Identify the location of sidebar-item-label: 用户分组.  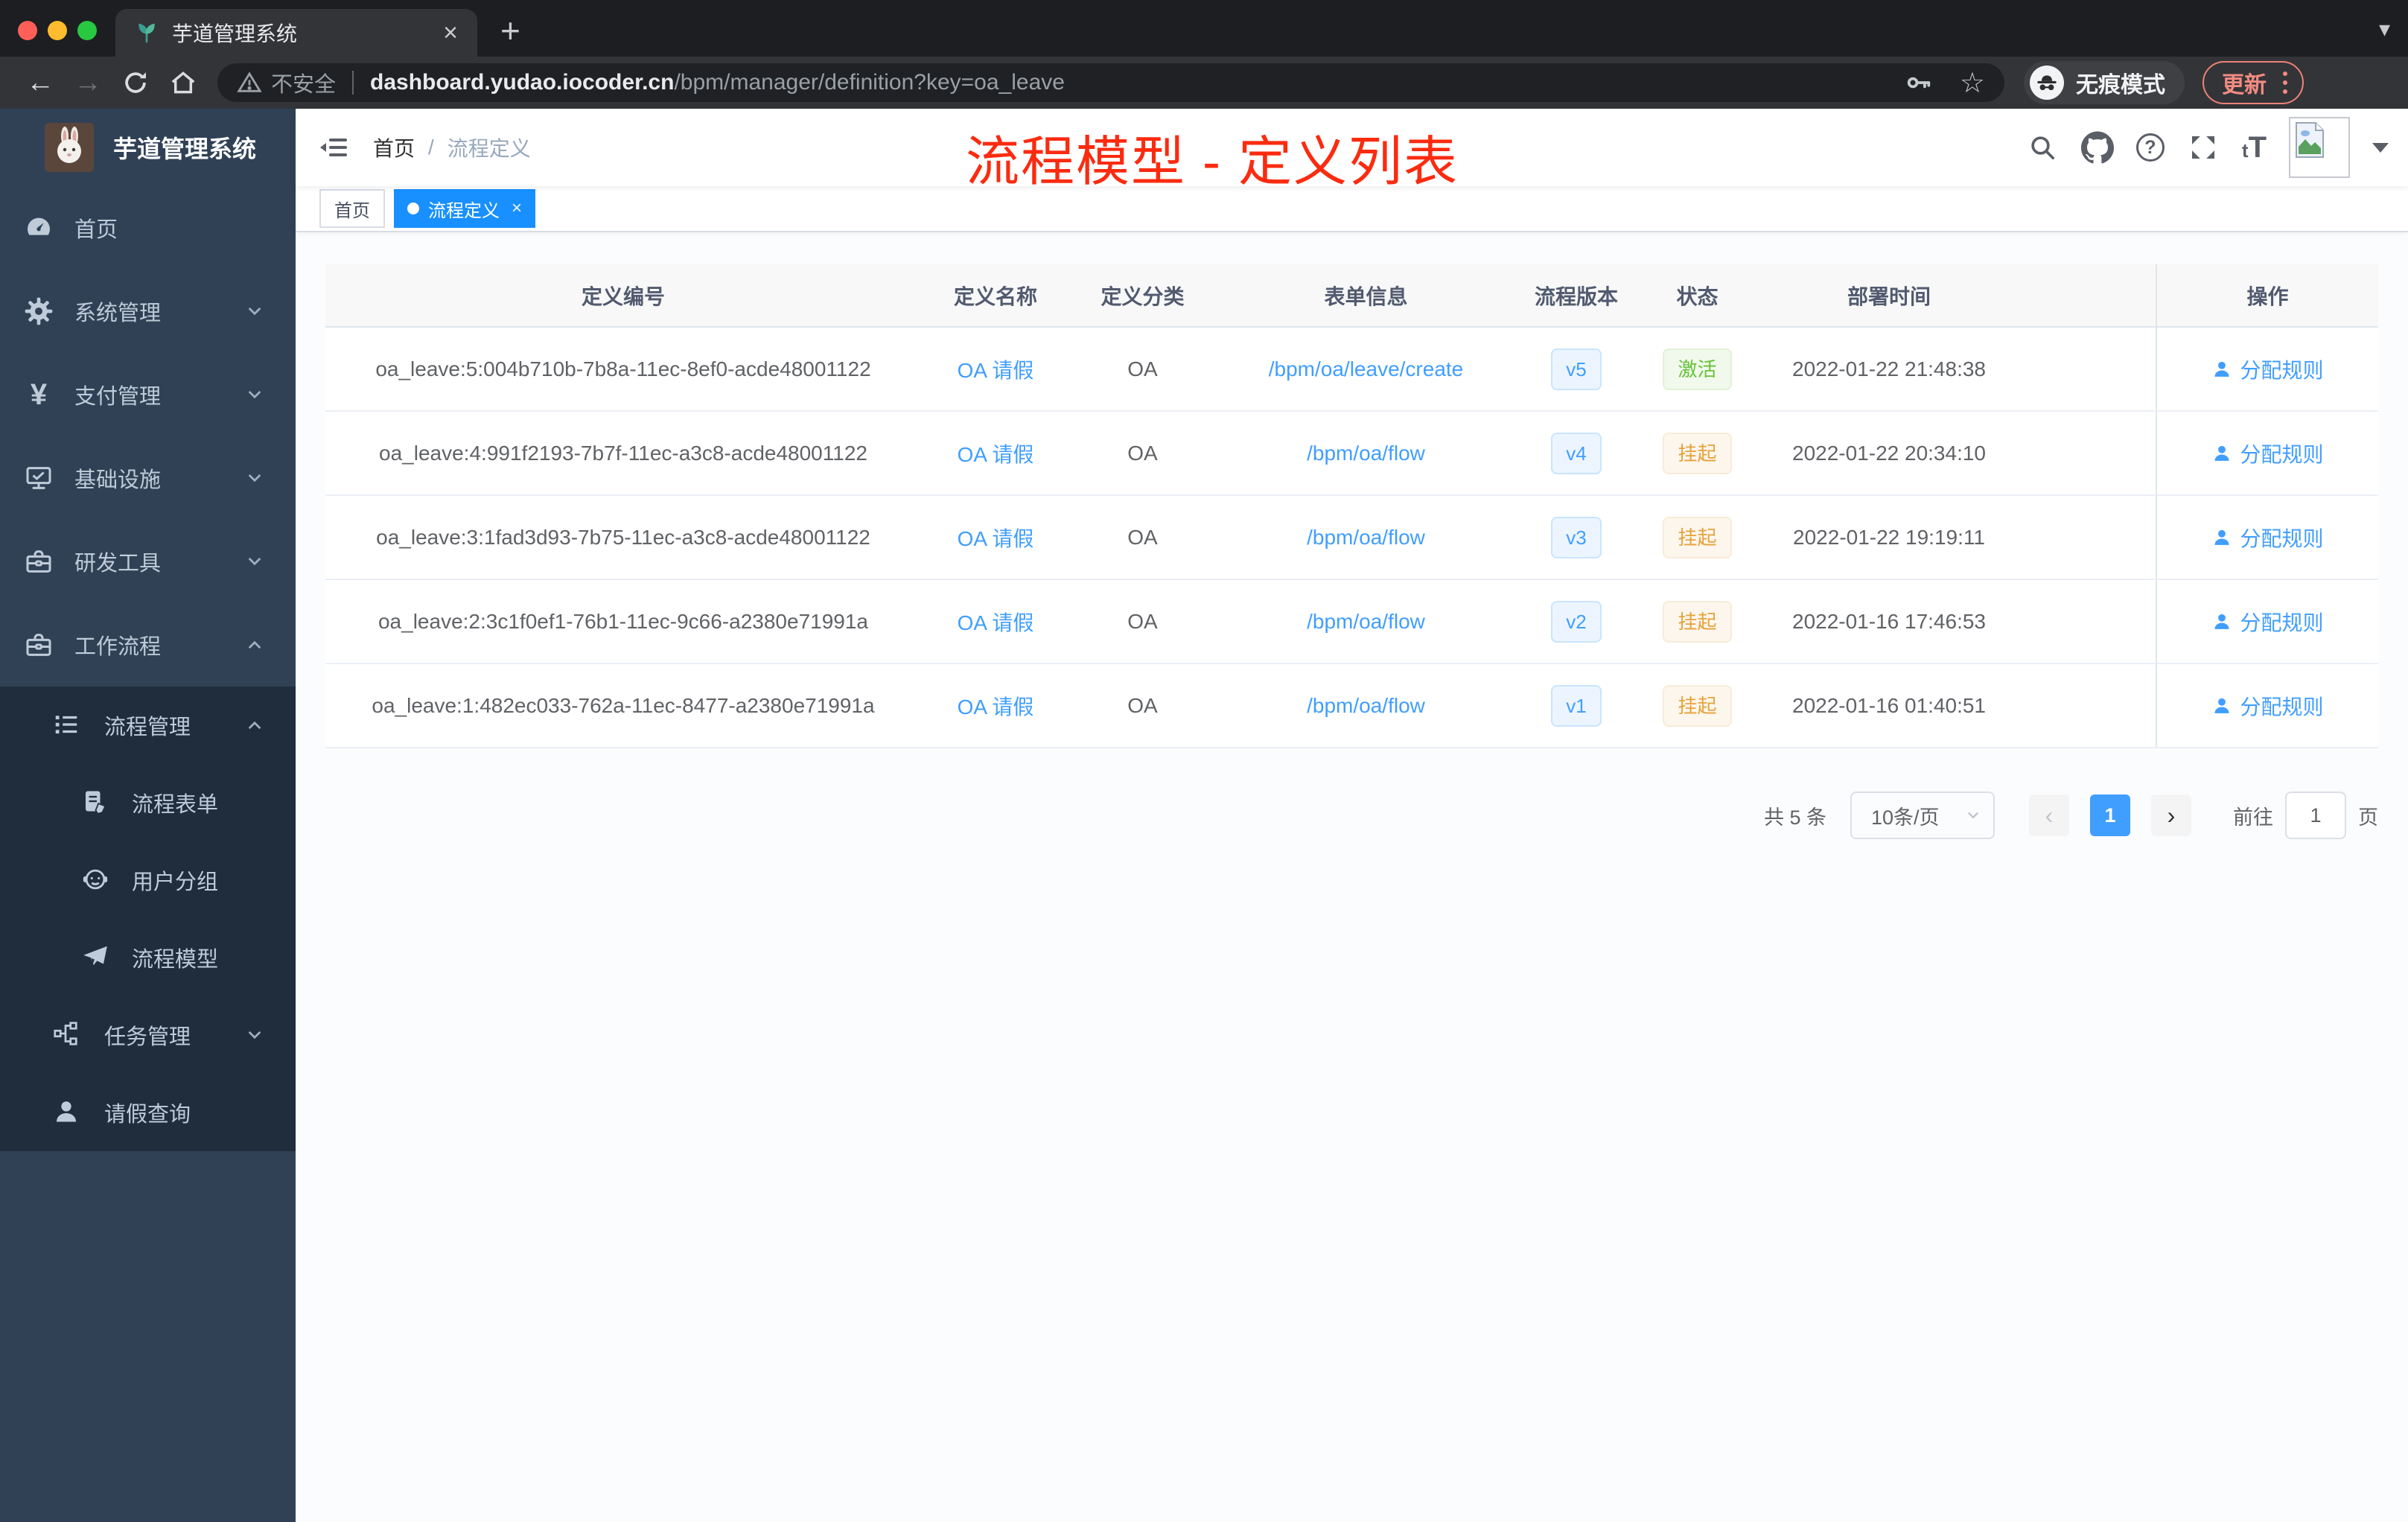
(175, 882).